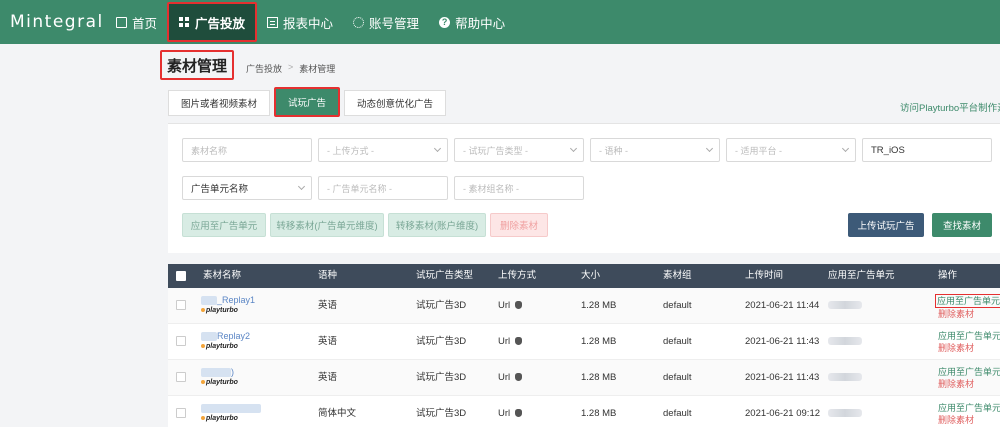  I want to click on material-group-input: - 素材组名称 -, so click(519, 188).